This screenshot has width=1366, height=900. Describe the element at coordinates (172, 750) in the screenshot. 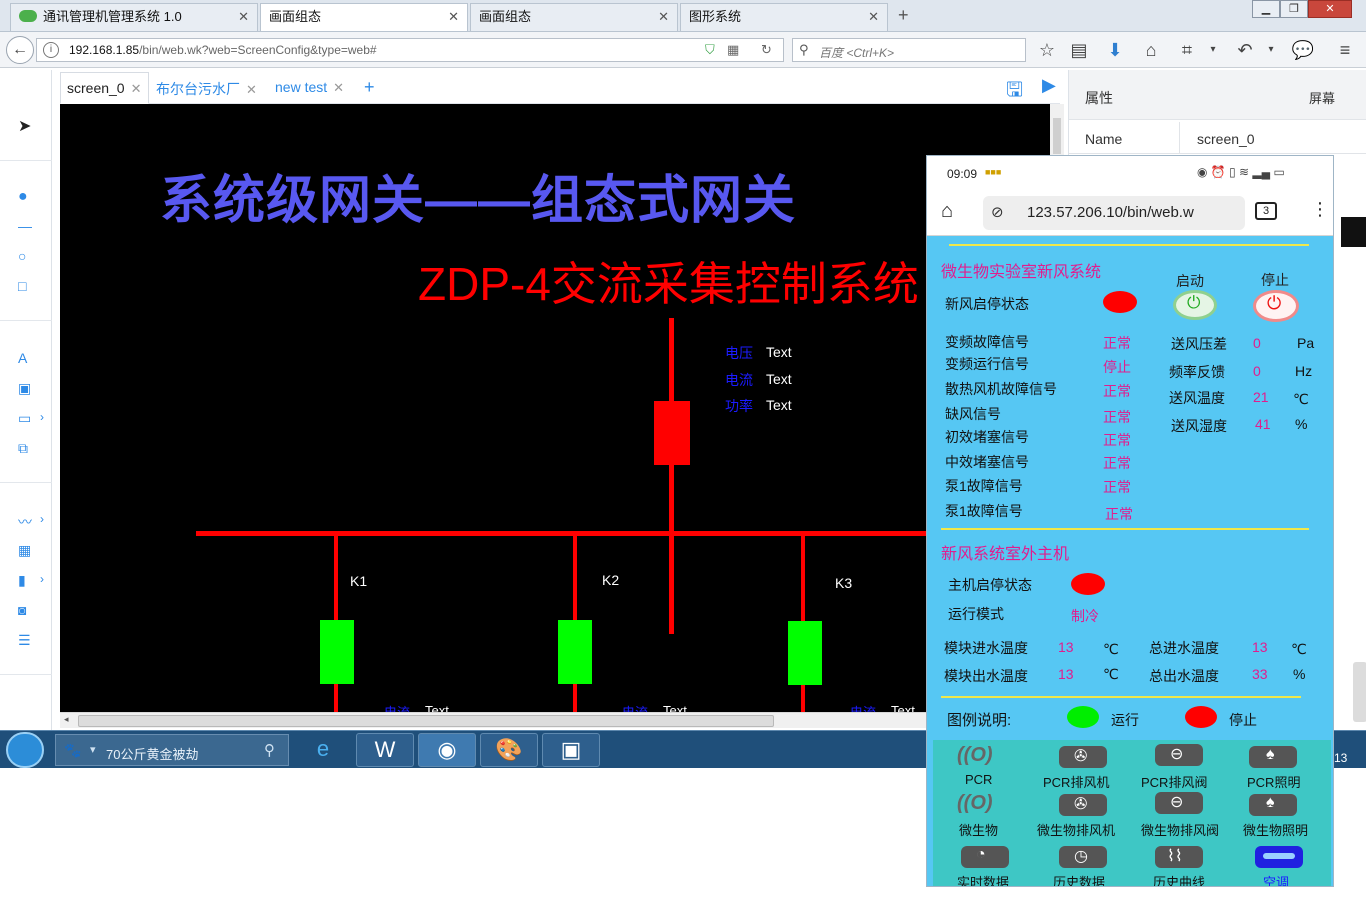

I see `taskbar-search: 🐾 ▾ 70公斤黄金被劫 ⚲` at that location.